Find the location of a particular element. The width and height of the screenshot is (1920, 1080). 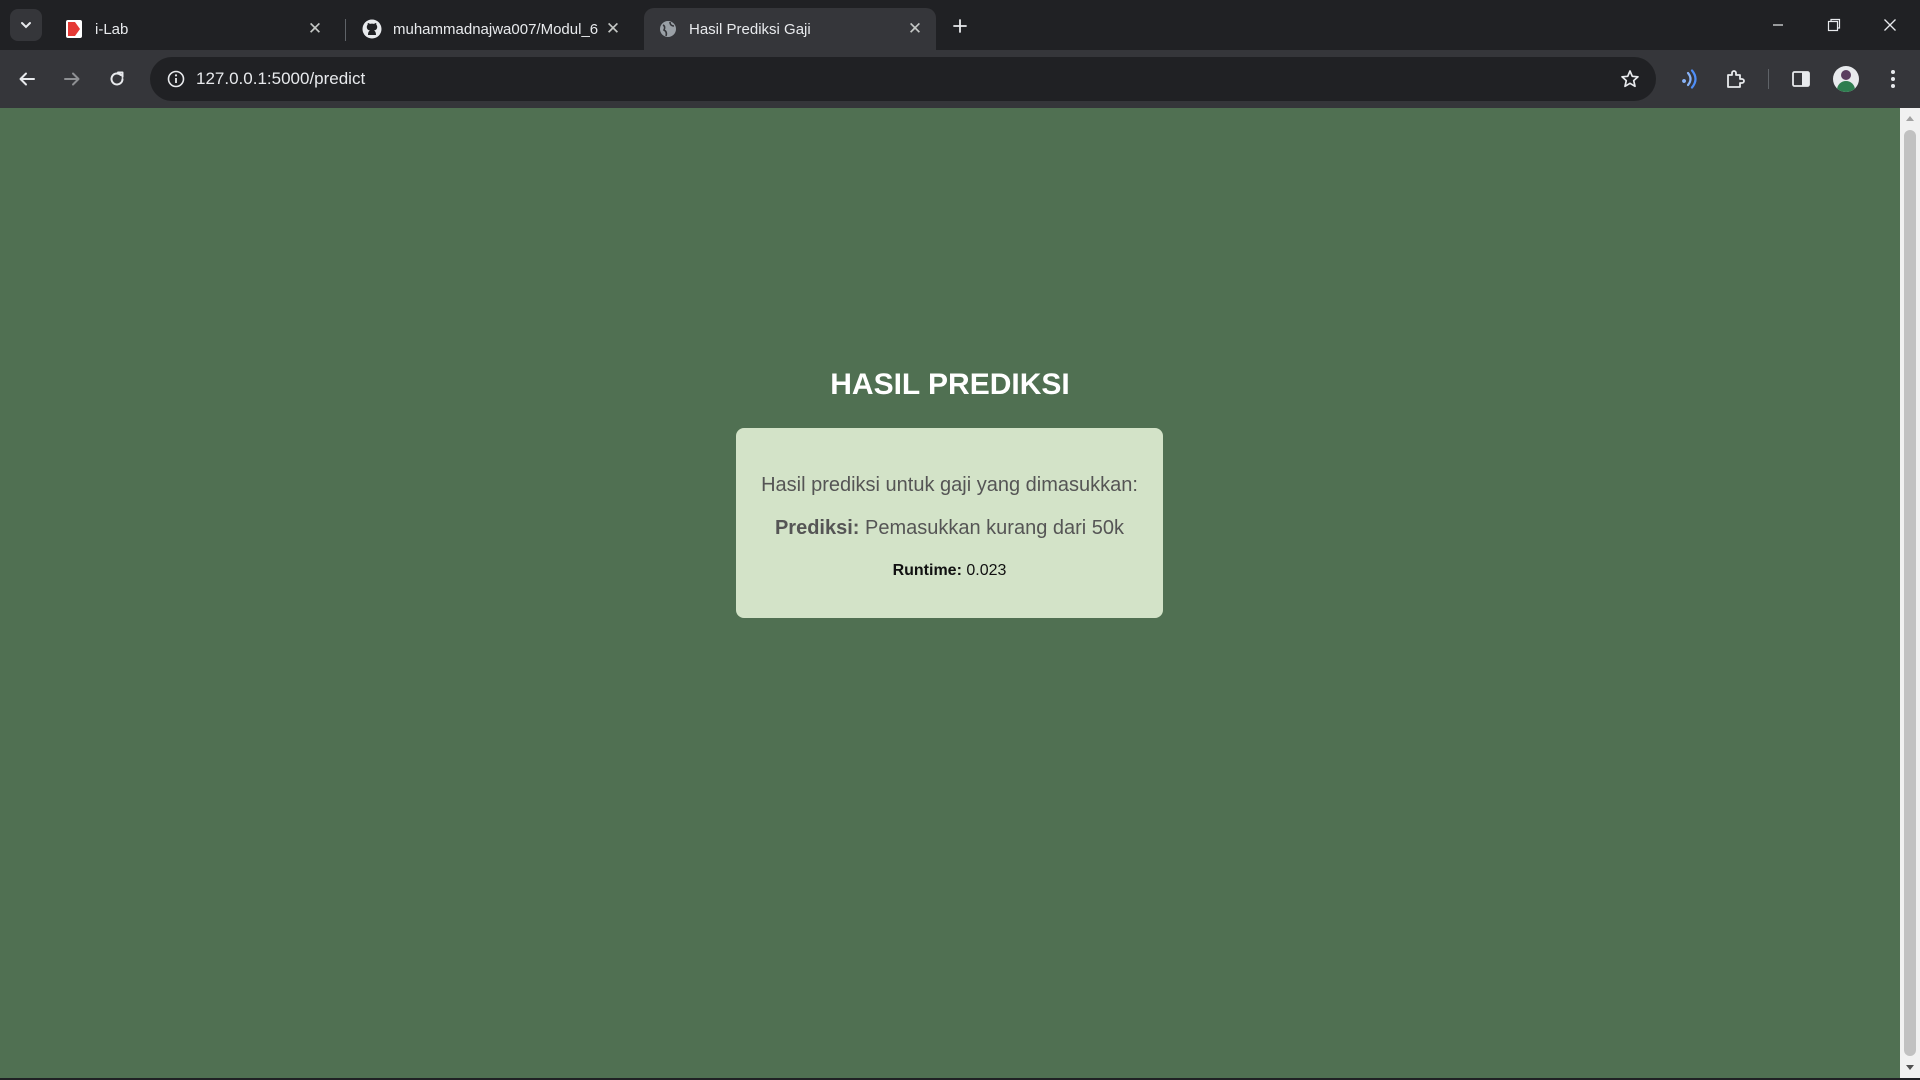

ilab-favicon is located at coordinates (74, 29).